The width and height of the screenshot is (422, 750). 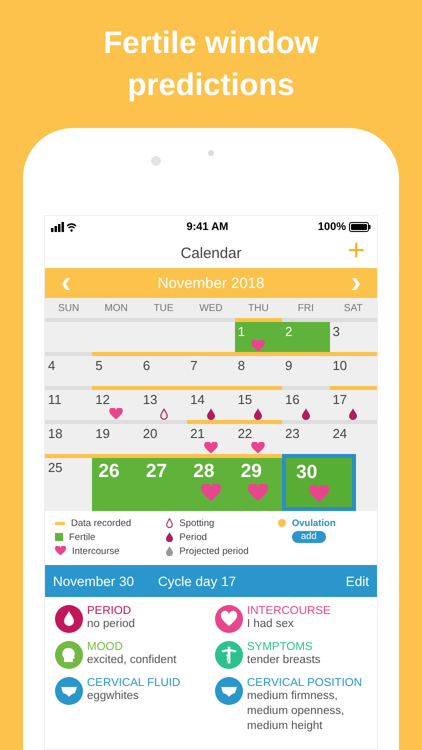 I want to click on weekday-label: MON, so click(x=116, y=308).